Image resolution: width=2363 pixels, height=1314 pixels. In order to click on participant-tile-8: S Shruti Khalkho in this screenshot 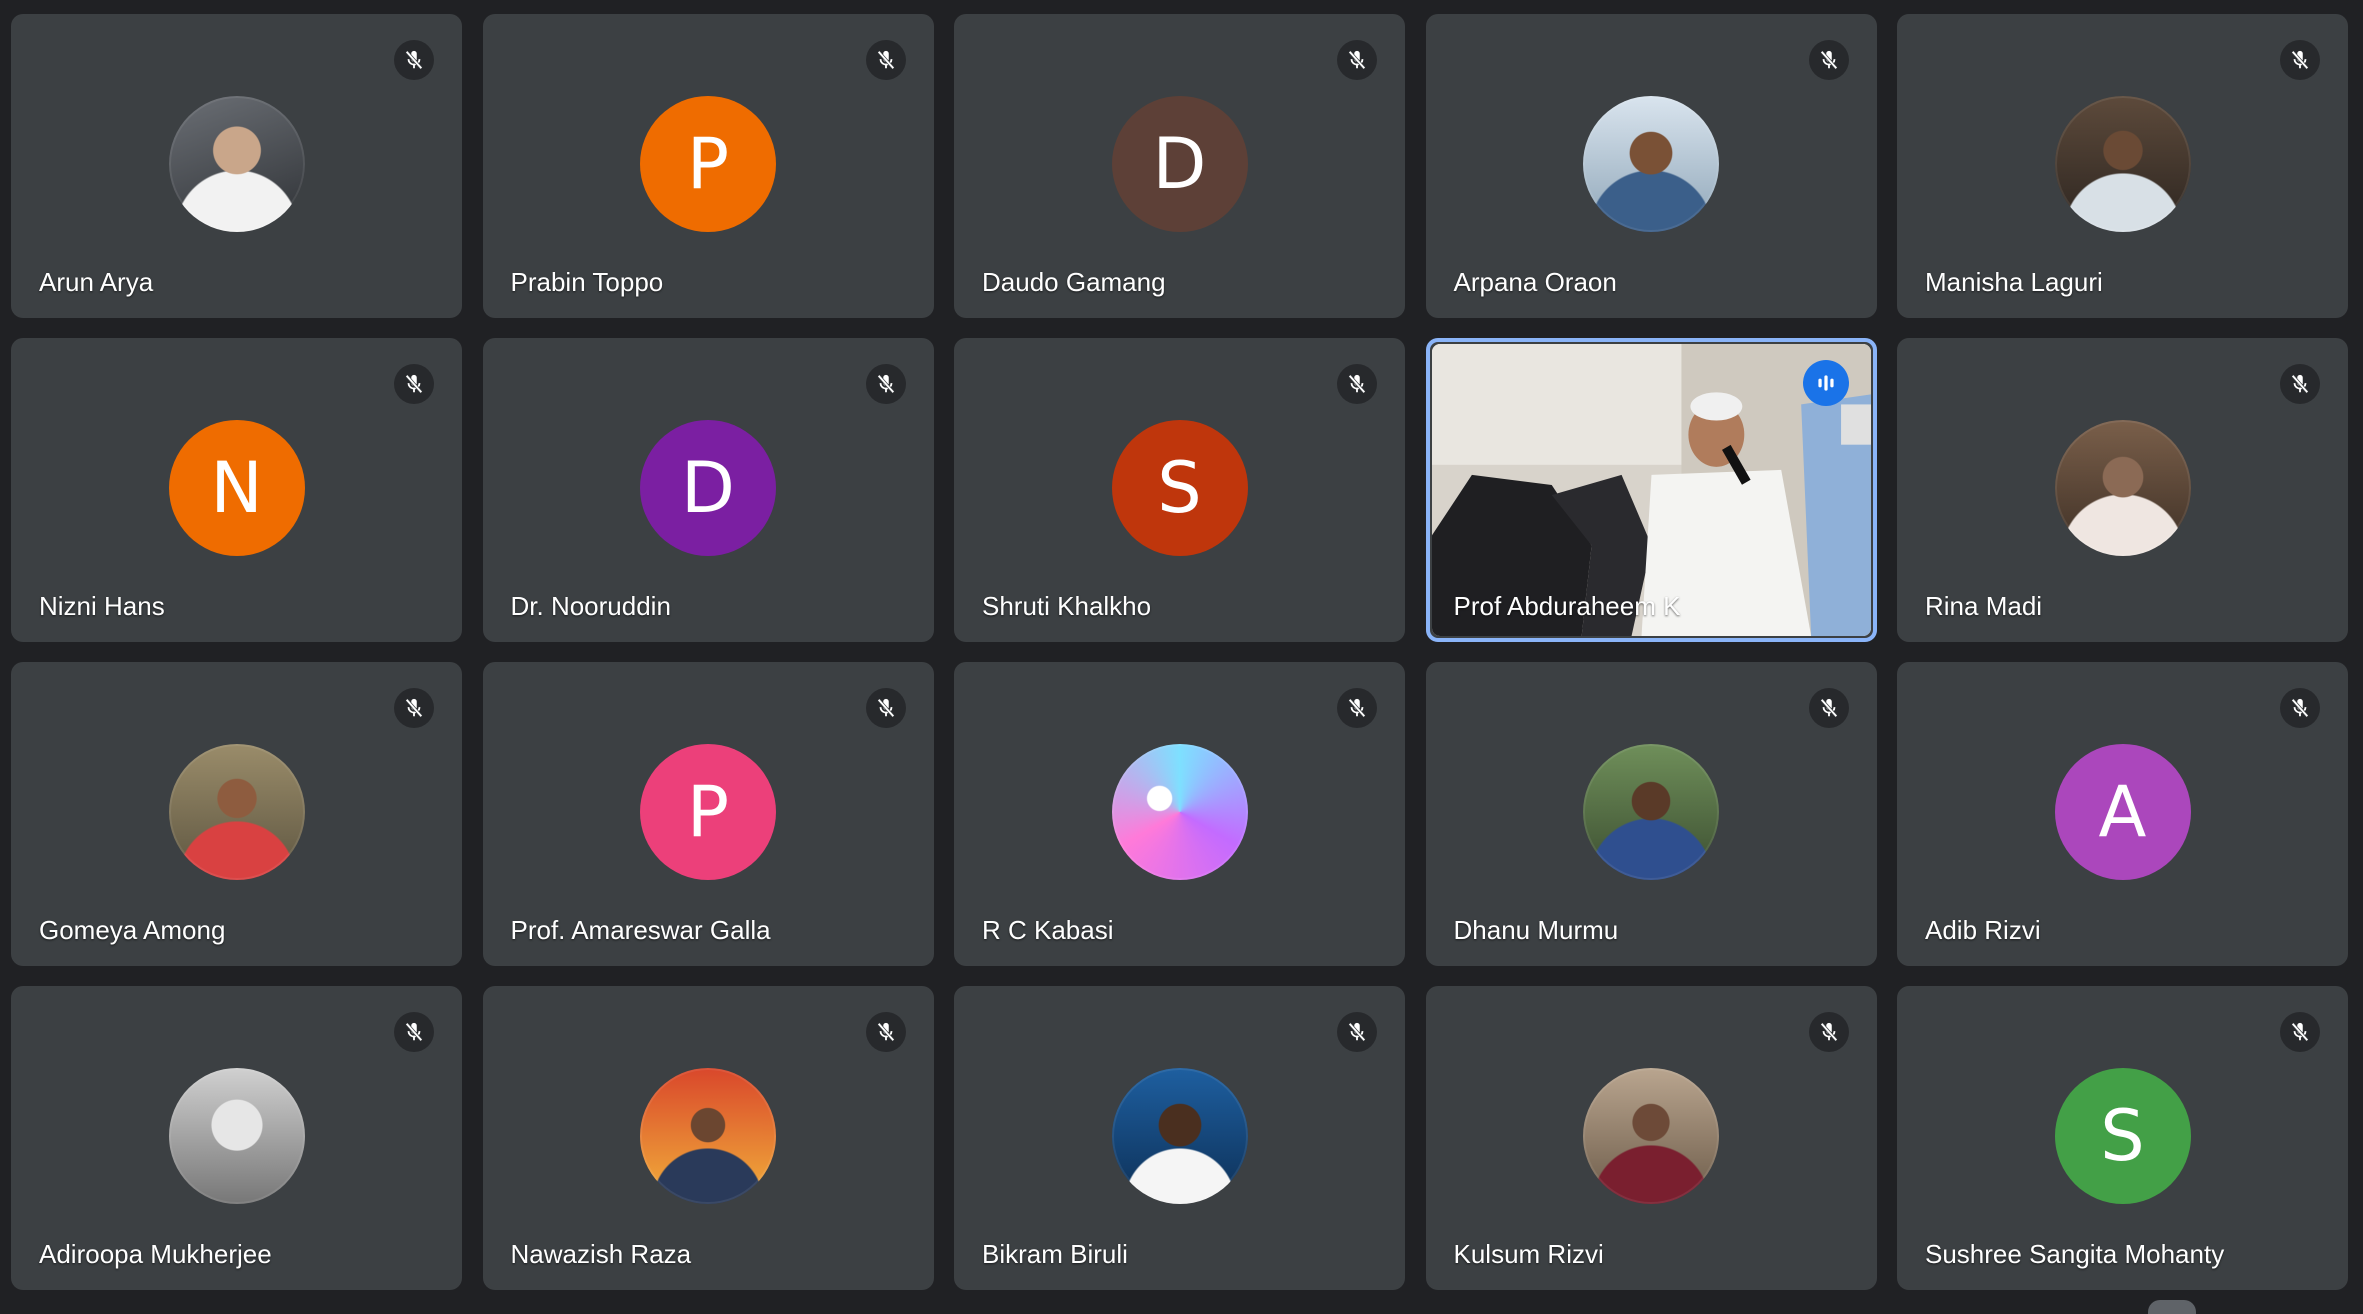, I will do `click(1179, 490)`.